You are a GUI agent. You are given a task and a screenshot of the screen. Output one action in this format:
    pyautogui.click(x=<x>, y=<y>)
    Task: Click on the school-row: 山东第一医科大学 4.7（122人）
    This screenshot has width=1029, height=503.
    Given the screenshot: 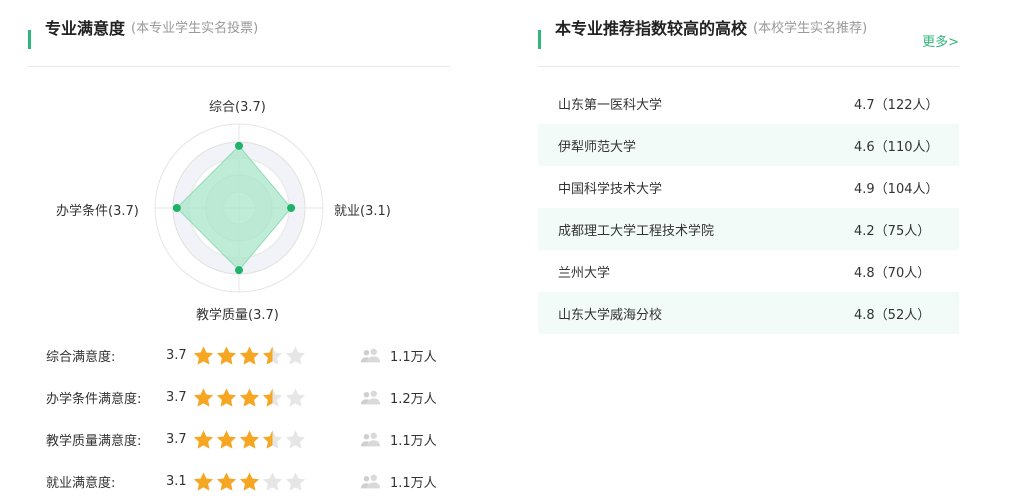 What is the action you would take?
    pyautogui.click(x=748, y=103)
    